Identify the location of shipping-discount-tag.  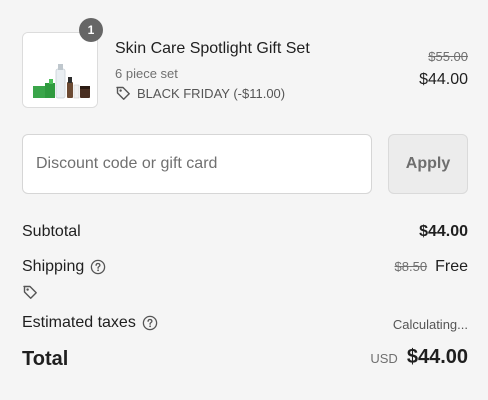
(30, 294).